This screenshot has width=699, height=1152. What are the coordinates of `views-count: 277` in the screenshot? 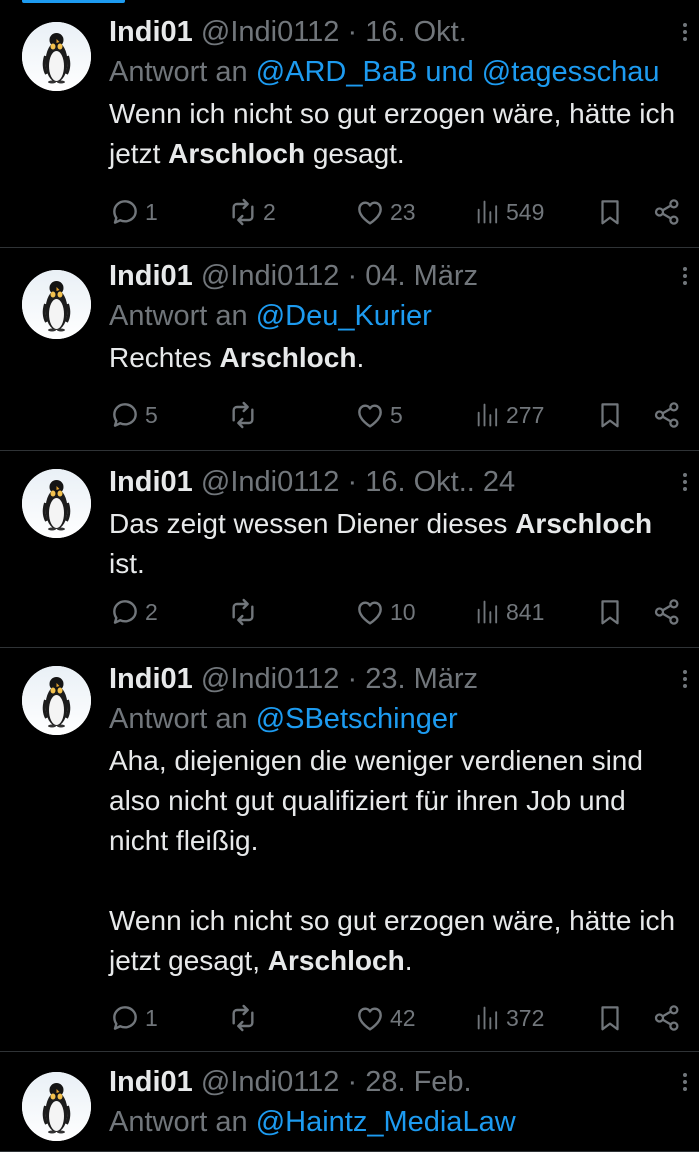 It's located at (525, 414).